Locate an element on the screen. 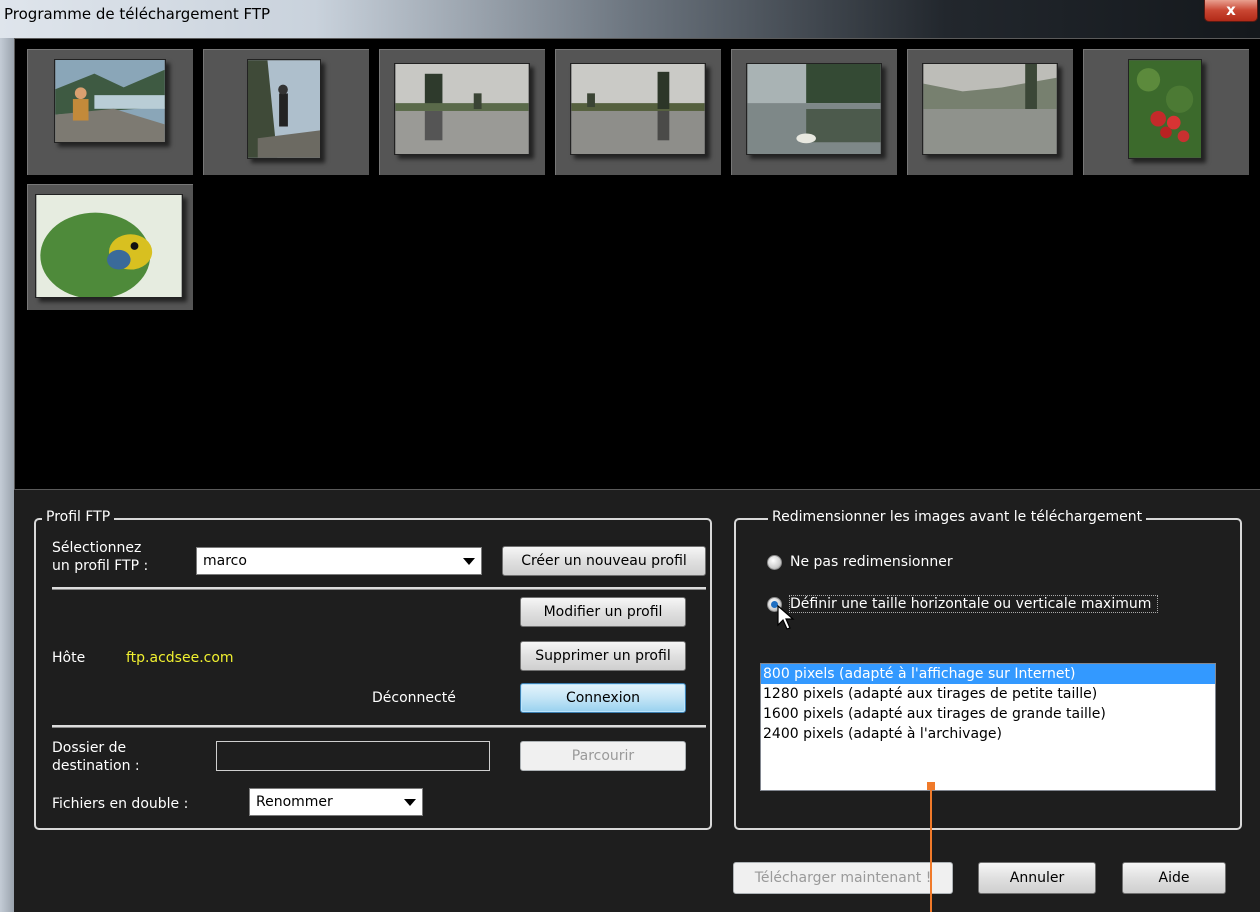 The width and height of the screenshot is (1260, 912). close-button: x is located at coordinates (1231, 11).